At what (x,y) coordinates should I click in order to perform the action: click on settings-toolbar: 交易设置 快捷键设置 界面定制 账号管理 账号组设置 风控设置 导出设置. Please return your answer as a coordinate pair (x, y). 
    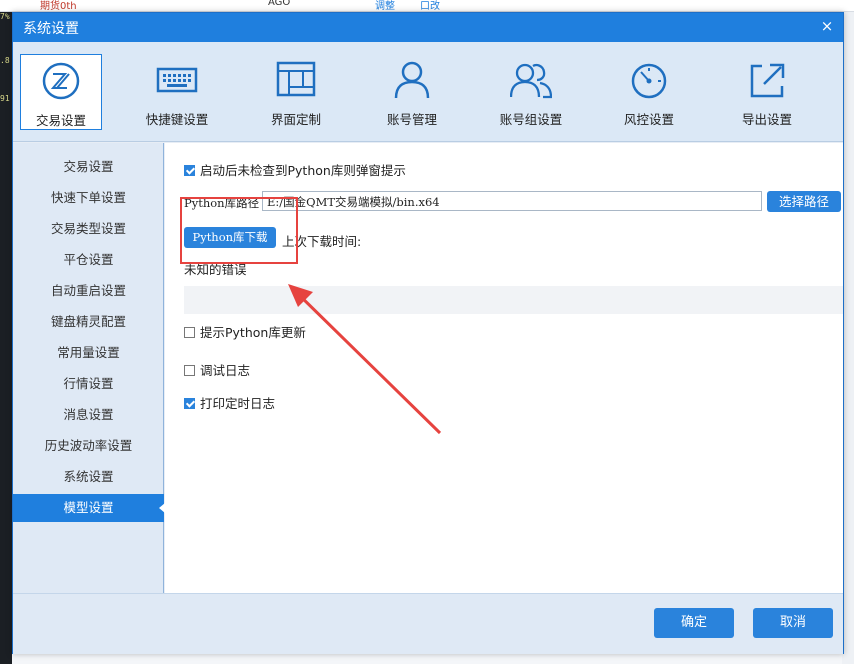
    Looking at the image, I should click on (428, 92).